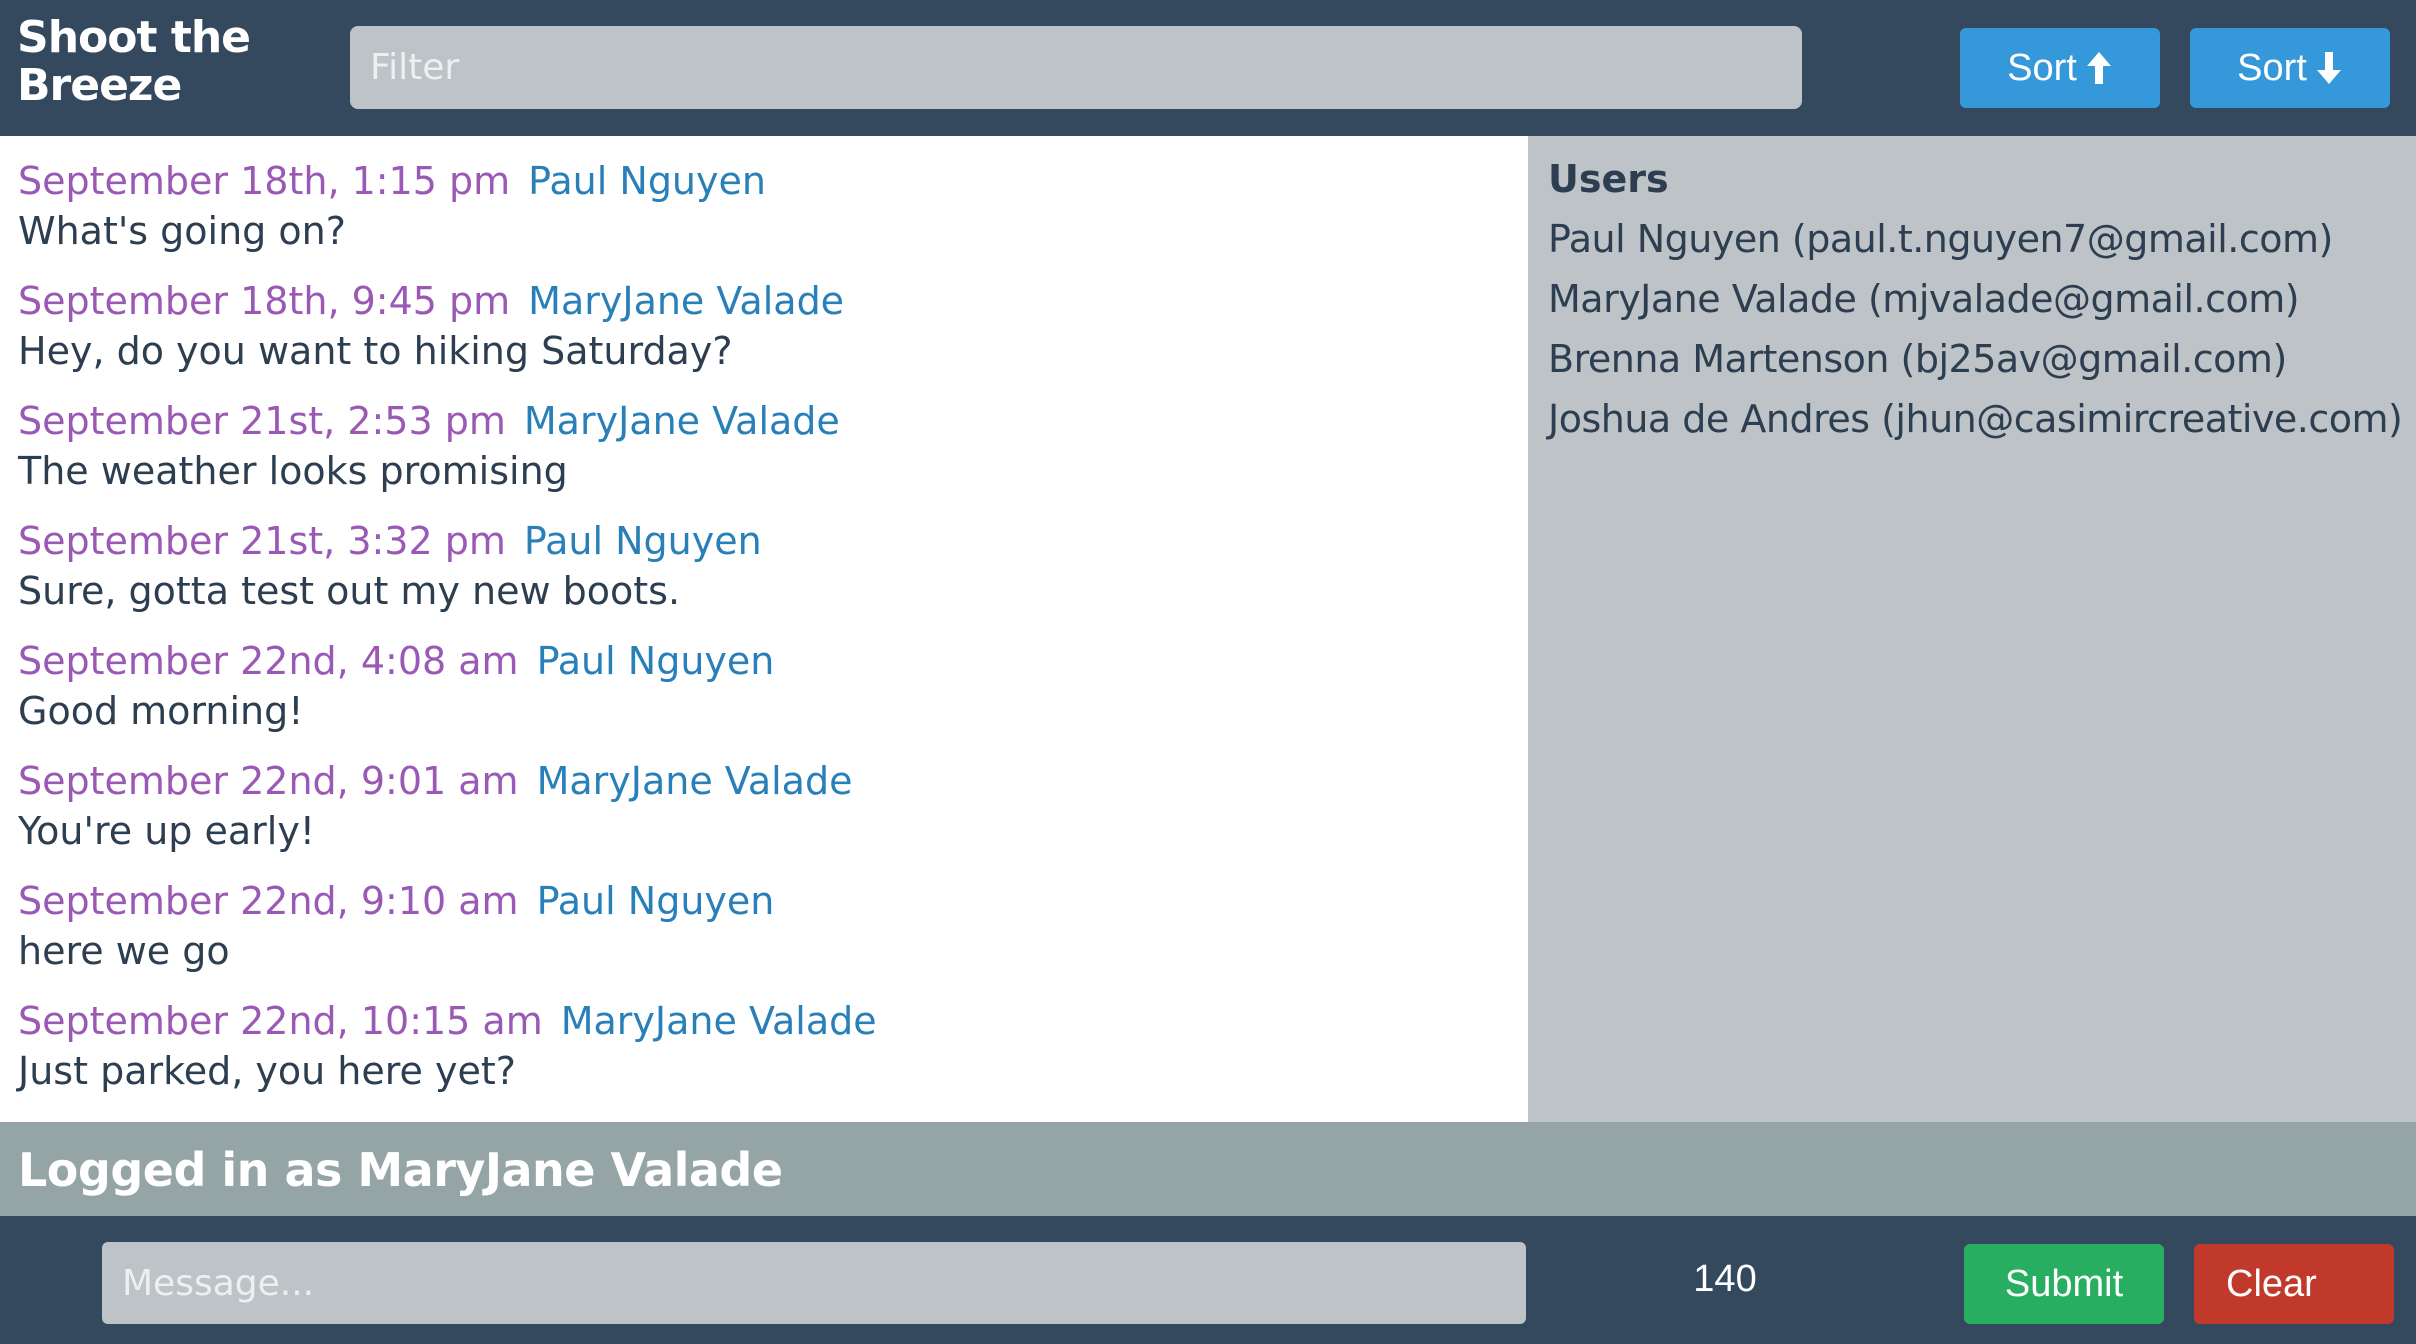 This screenshot has height=1344, width=2416. I want to click on logged-in-status: Logged in as MaryJane Valade, so click(400, 1170).